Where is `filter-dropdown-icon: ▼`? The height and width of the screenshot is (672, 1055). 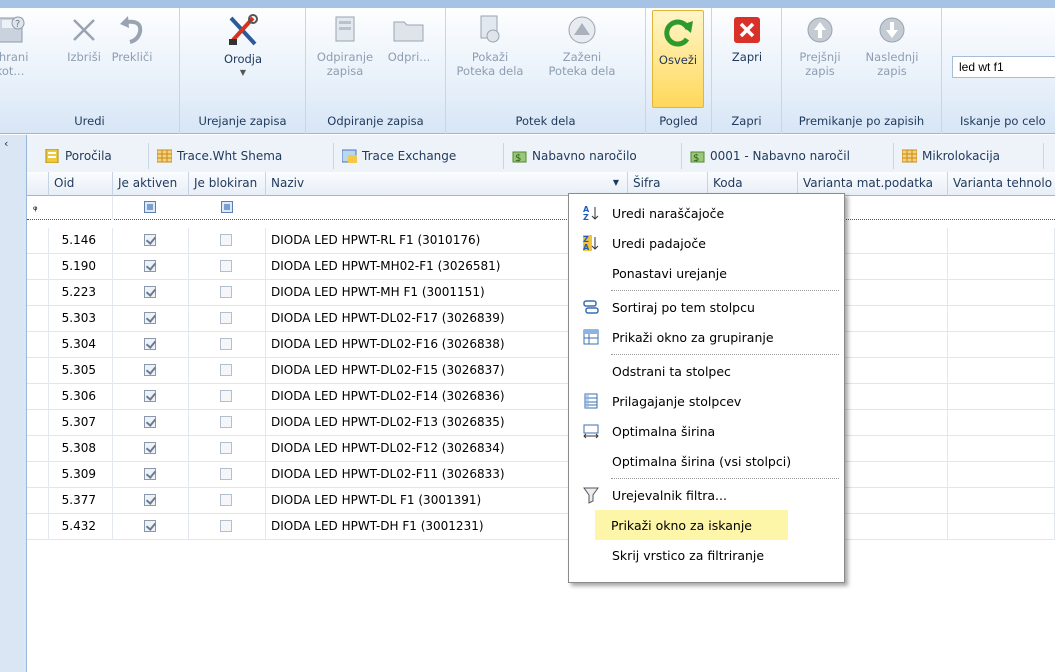
filter-dropdown-icon: ▼ is located at coordinates (616, 182).